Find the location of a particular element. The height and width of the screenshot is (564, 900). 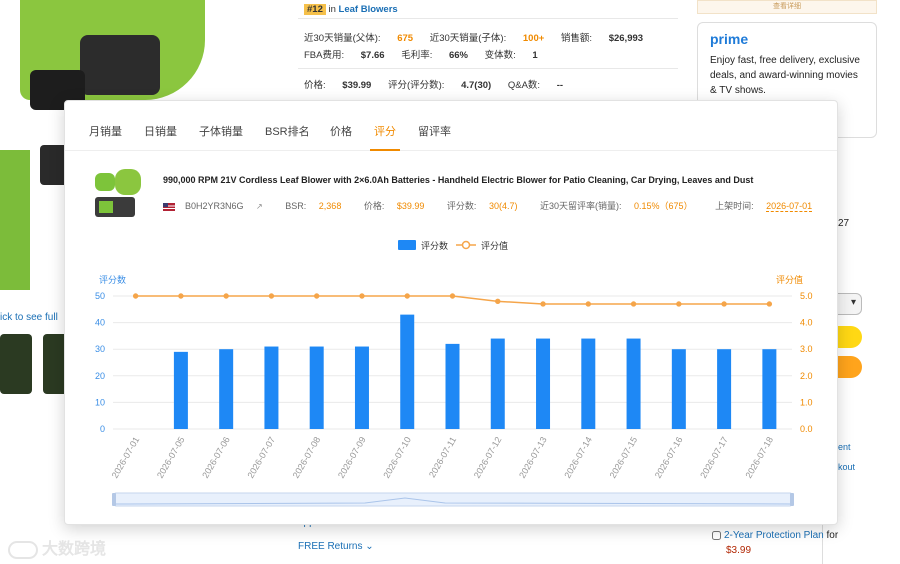

y-axis-left-title: 评分数 is located at coordinates (112, 279).